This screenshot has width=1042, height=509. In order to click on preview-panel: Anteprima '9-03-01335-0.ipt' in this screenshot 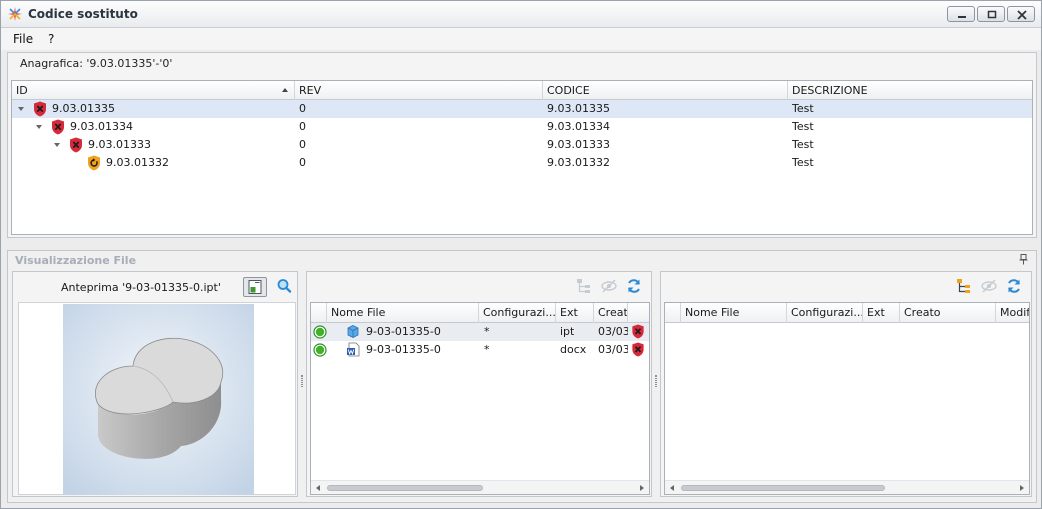, I will do `click(155, 384)`.